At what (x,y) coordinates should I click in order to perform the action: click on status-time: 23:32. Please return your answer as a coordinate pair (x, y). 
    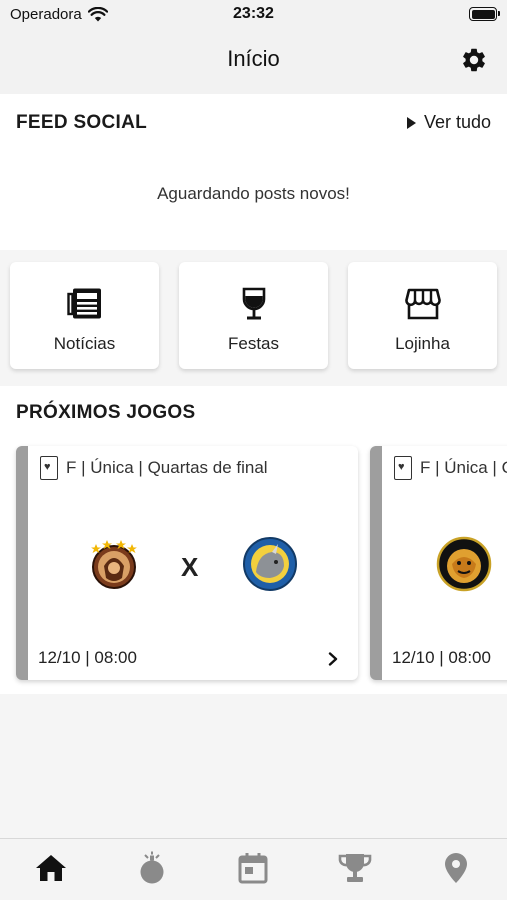
    Looking at the image, I should click on (253, 13).